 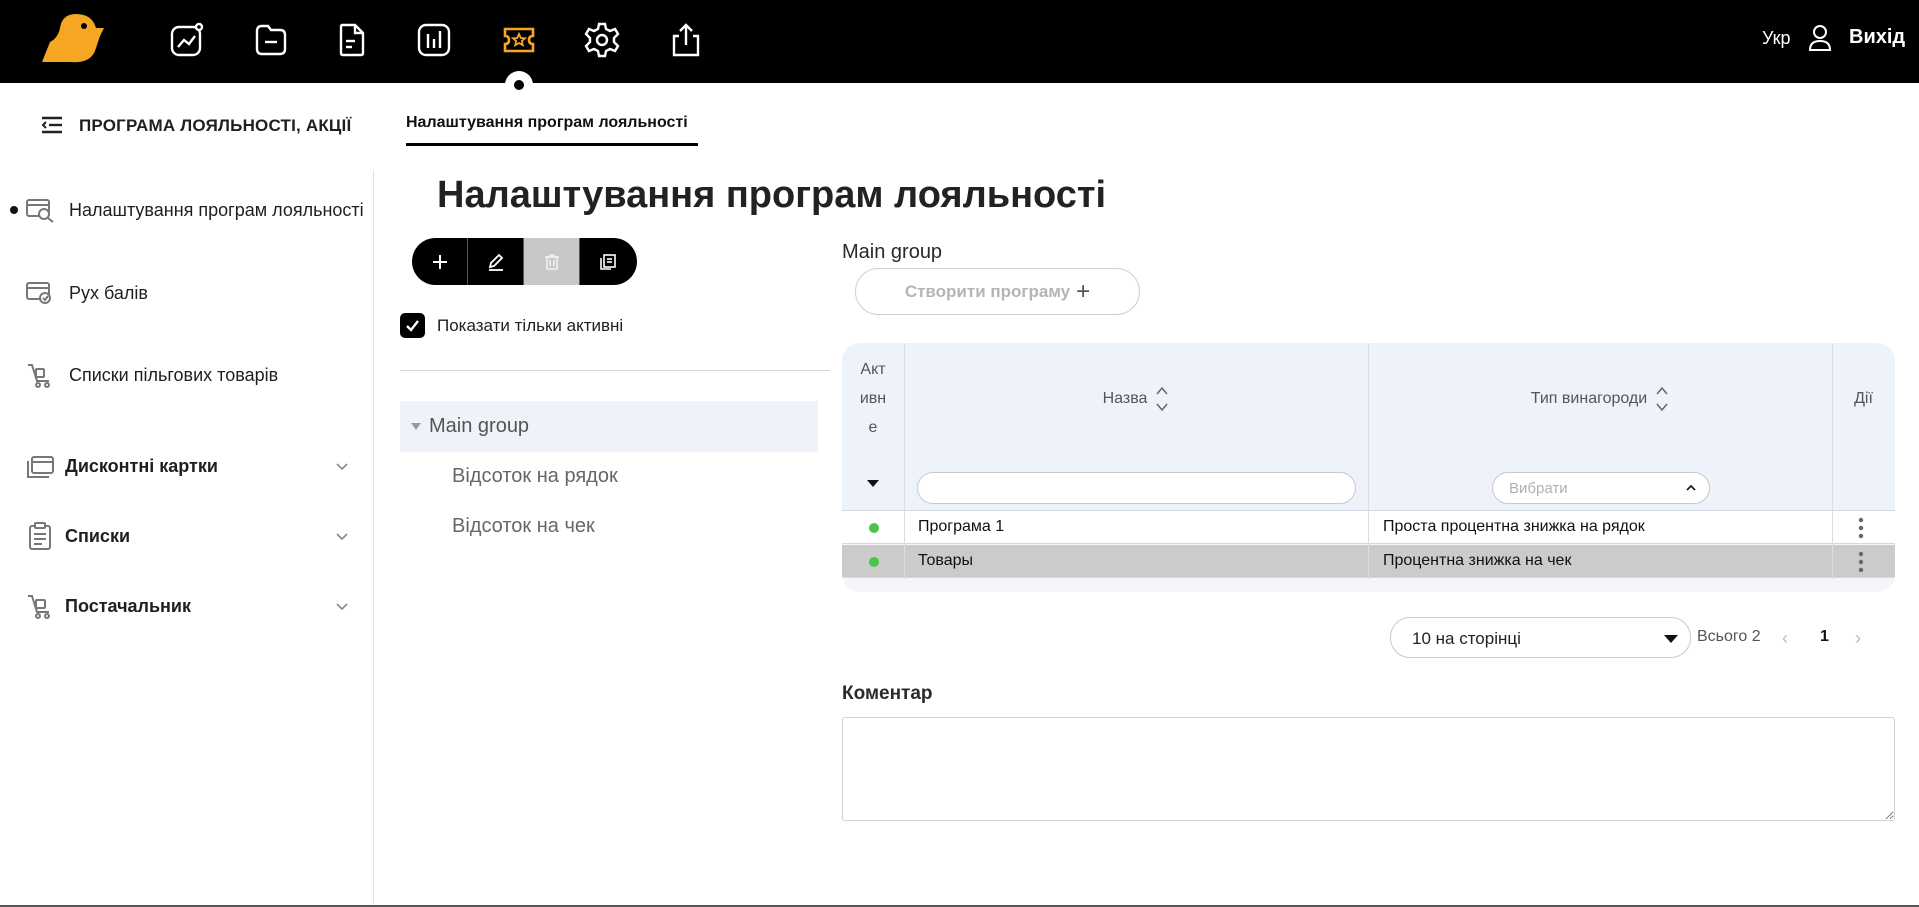 What do you see at coordinates (1601, 488) in the screenshot?
I see `reward-type-filter-select: Вибрати` at bounding box center [1601, 488].